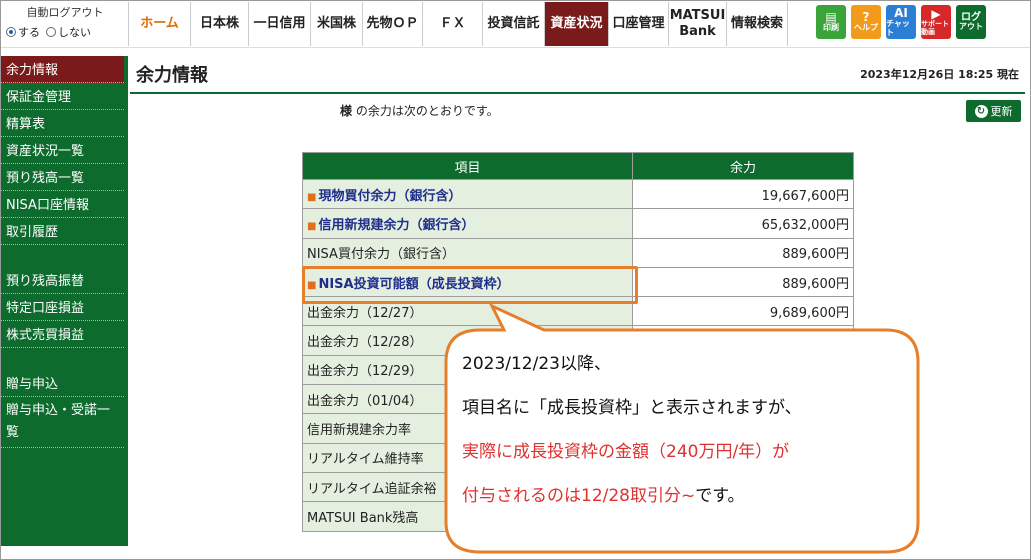  I want to click on row-label-link: ■ 信用新規建余力（銀行含）, so click(467, 223).